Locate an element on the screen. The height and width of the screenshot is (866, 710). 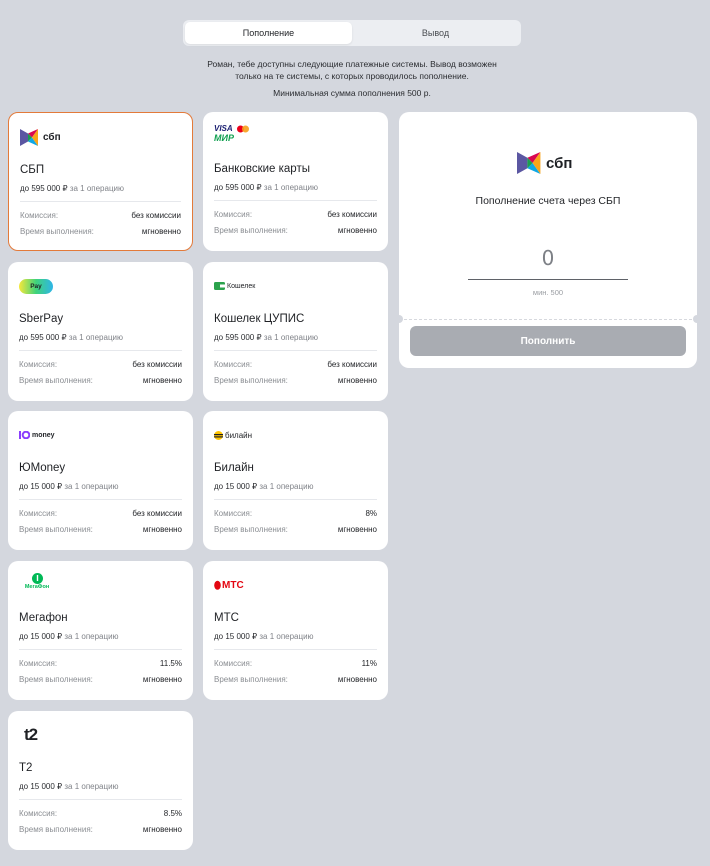
commission-row: Комиссия: 8% is located at coordinates (295, 513).